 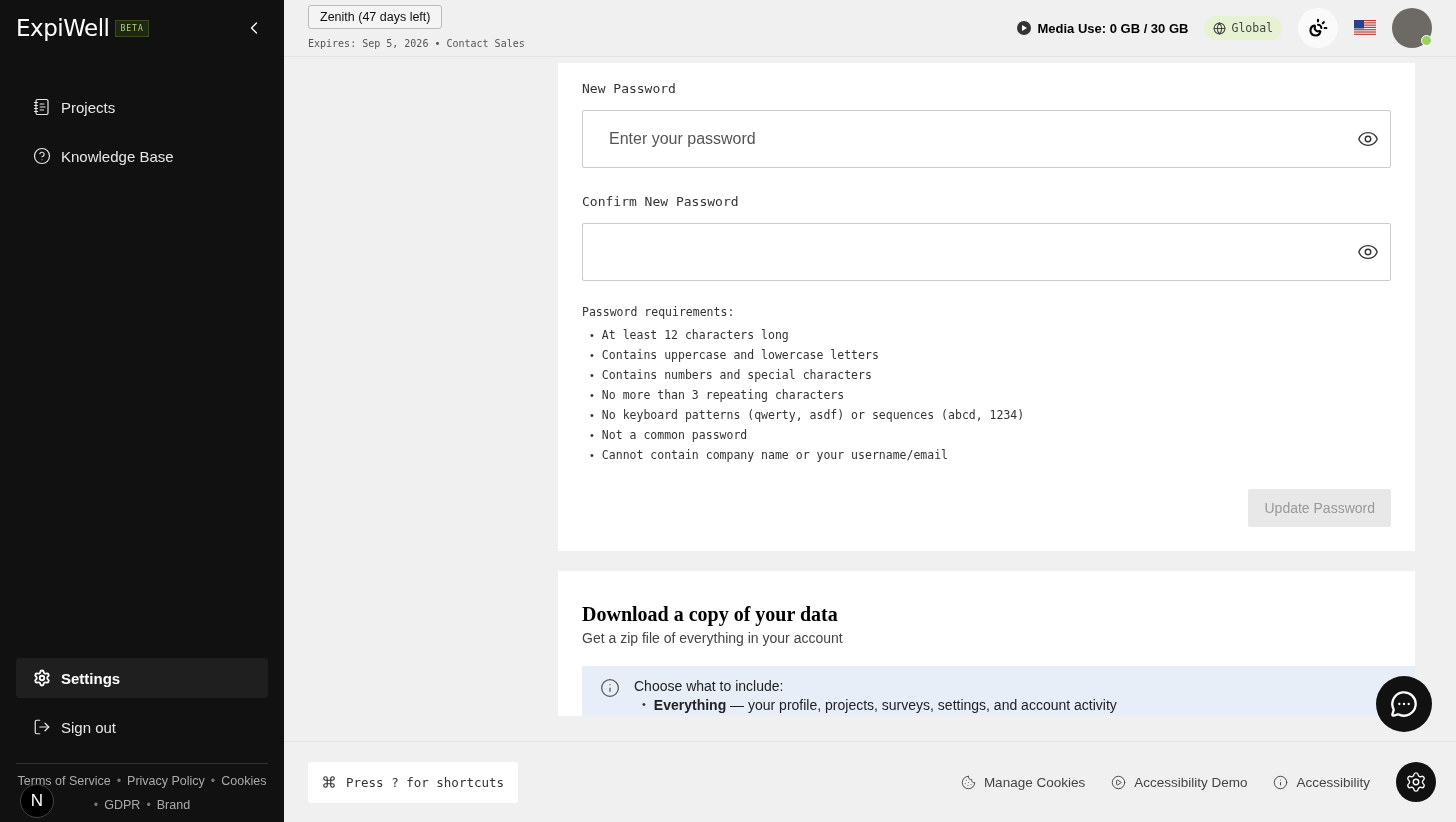 What do you see at coordinates (986, 252) in the screenshot?
I see `password-field` at bounding box center [986, 252].